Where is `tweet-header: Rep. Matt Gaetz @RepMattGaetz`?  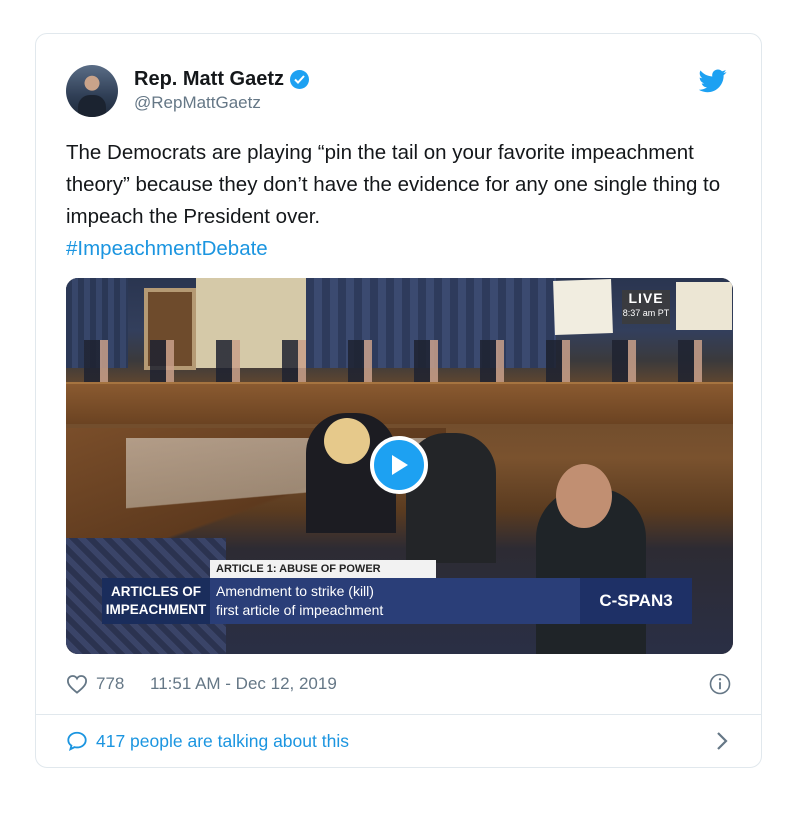 tweet-header: Rep. Matt Gaetz @RepMattGaetz is located at coordinates (398, 91).